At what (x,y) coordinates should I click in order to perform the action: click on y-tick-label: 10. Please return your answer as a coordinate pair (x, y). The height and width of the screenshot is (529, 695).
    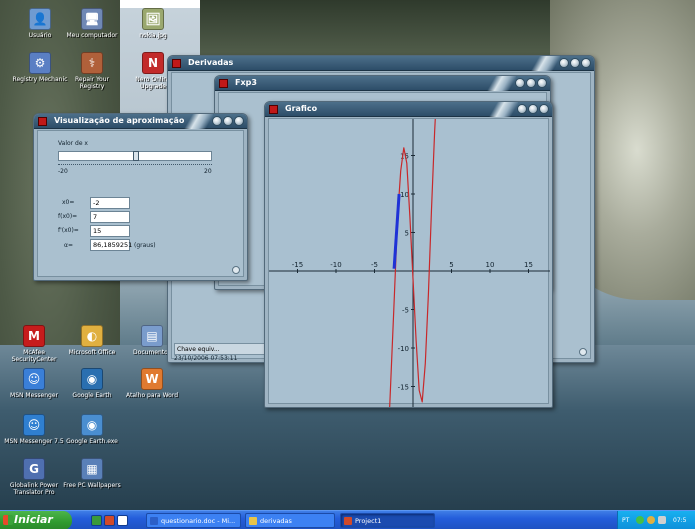
    Looking at the image, I should click on (404, 195).